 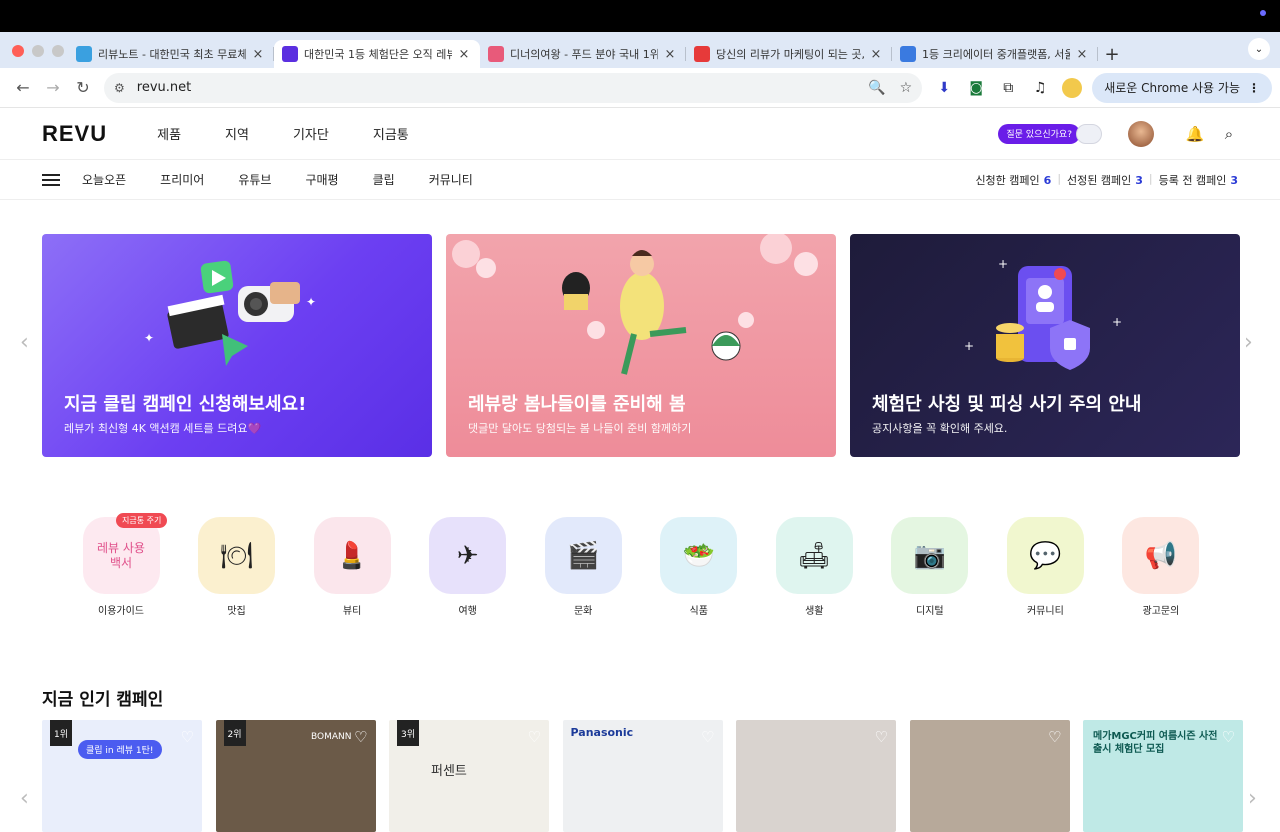 What do you see at coordinates (295, 776) in the screenshot?
I see `campaign-card: 2위 BOMANN ♡` at bounding box center [295, 776].